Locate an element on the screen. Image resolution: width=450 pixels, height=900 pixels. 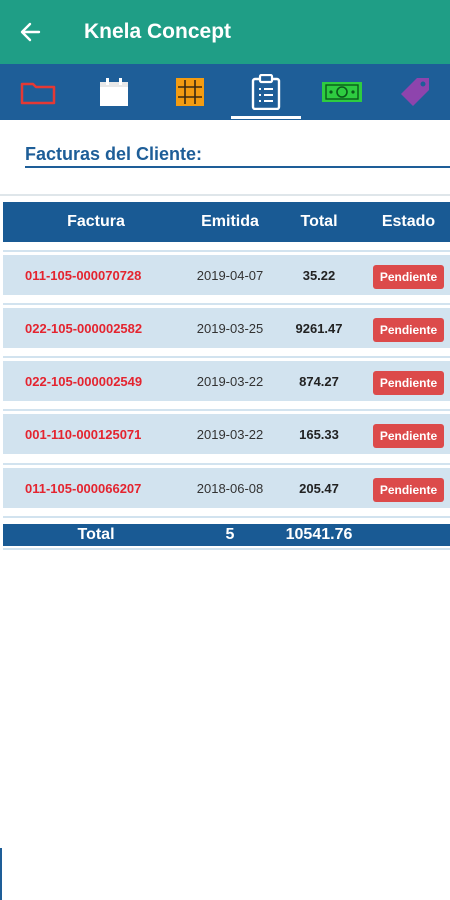
edge-accent is located at coordinates (1, 874).